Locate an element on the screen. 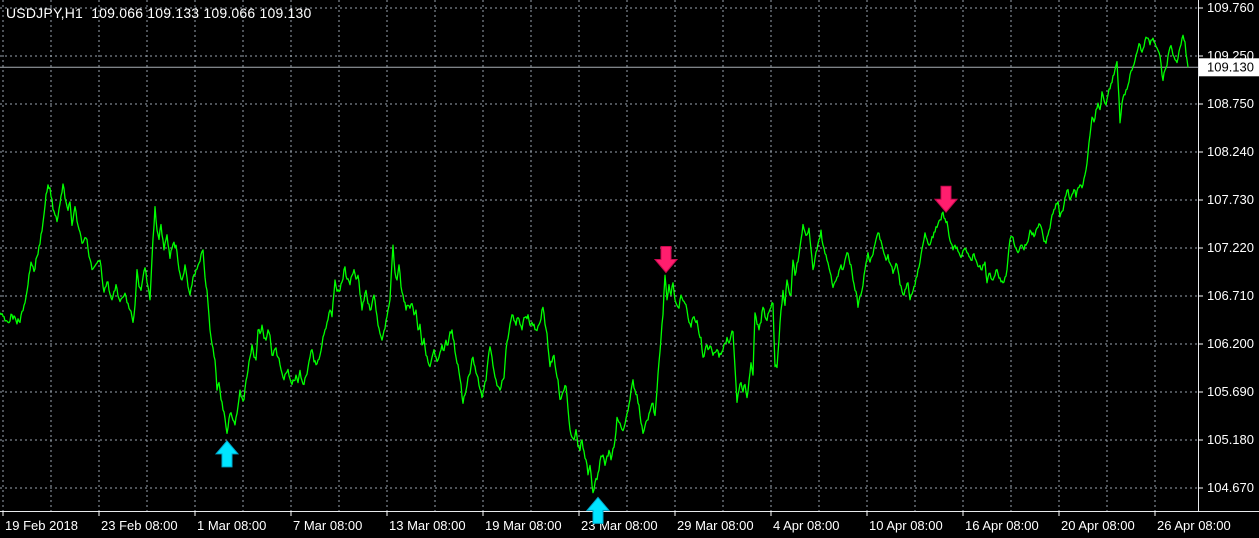 The height and width of the screenshot is (538, 1259). y-axis-label: 108.750 is located at coordinates (1230, 103).